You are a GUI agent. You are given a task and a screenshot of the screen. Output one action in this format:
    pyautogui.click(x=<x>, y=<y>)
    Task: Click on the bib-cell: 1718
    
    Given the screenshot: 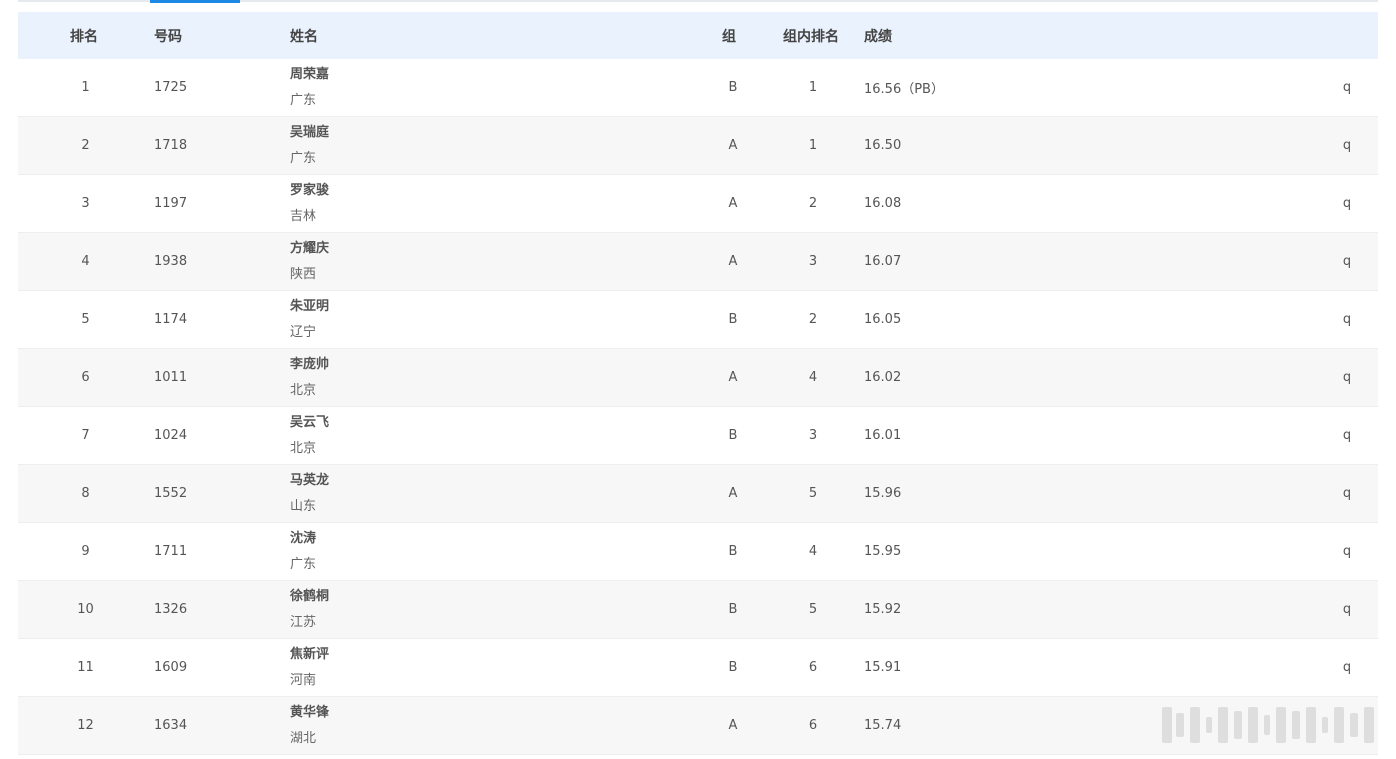 What is the action you would take?
    pyautogui.click(x=171, y=145)
    